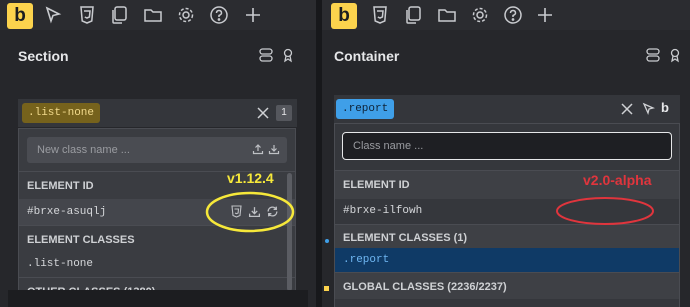  What do you see at coordinates (274, 149) in the screenshot?
I see `download-icon` at bounding box center [274, 149].